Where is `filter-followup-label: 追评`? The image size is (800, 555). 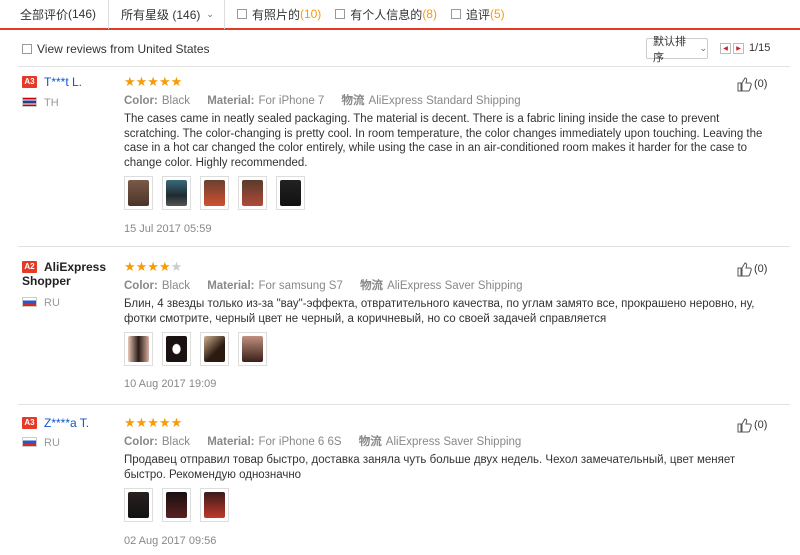 filter-followup-label: 追评 is located at coordinates (477, 14).